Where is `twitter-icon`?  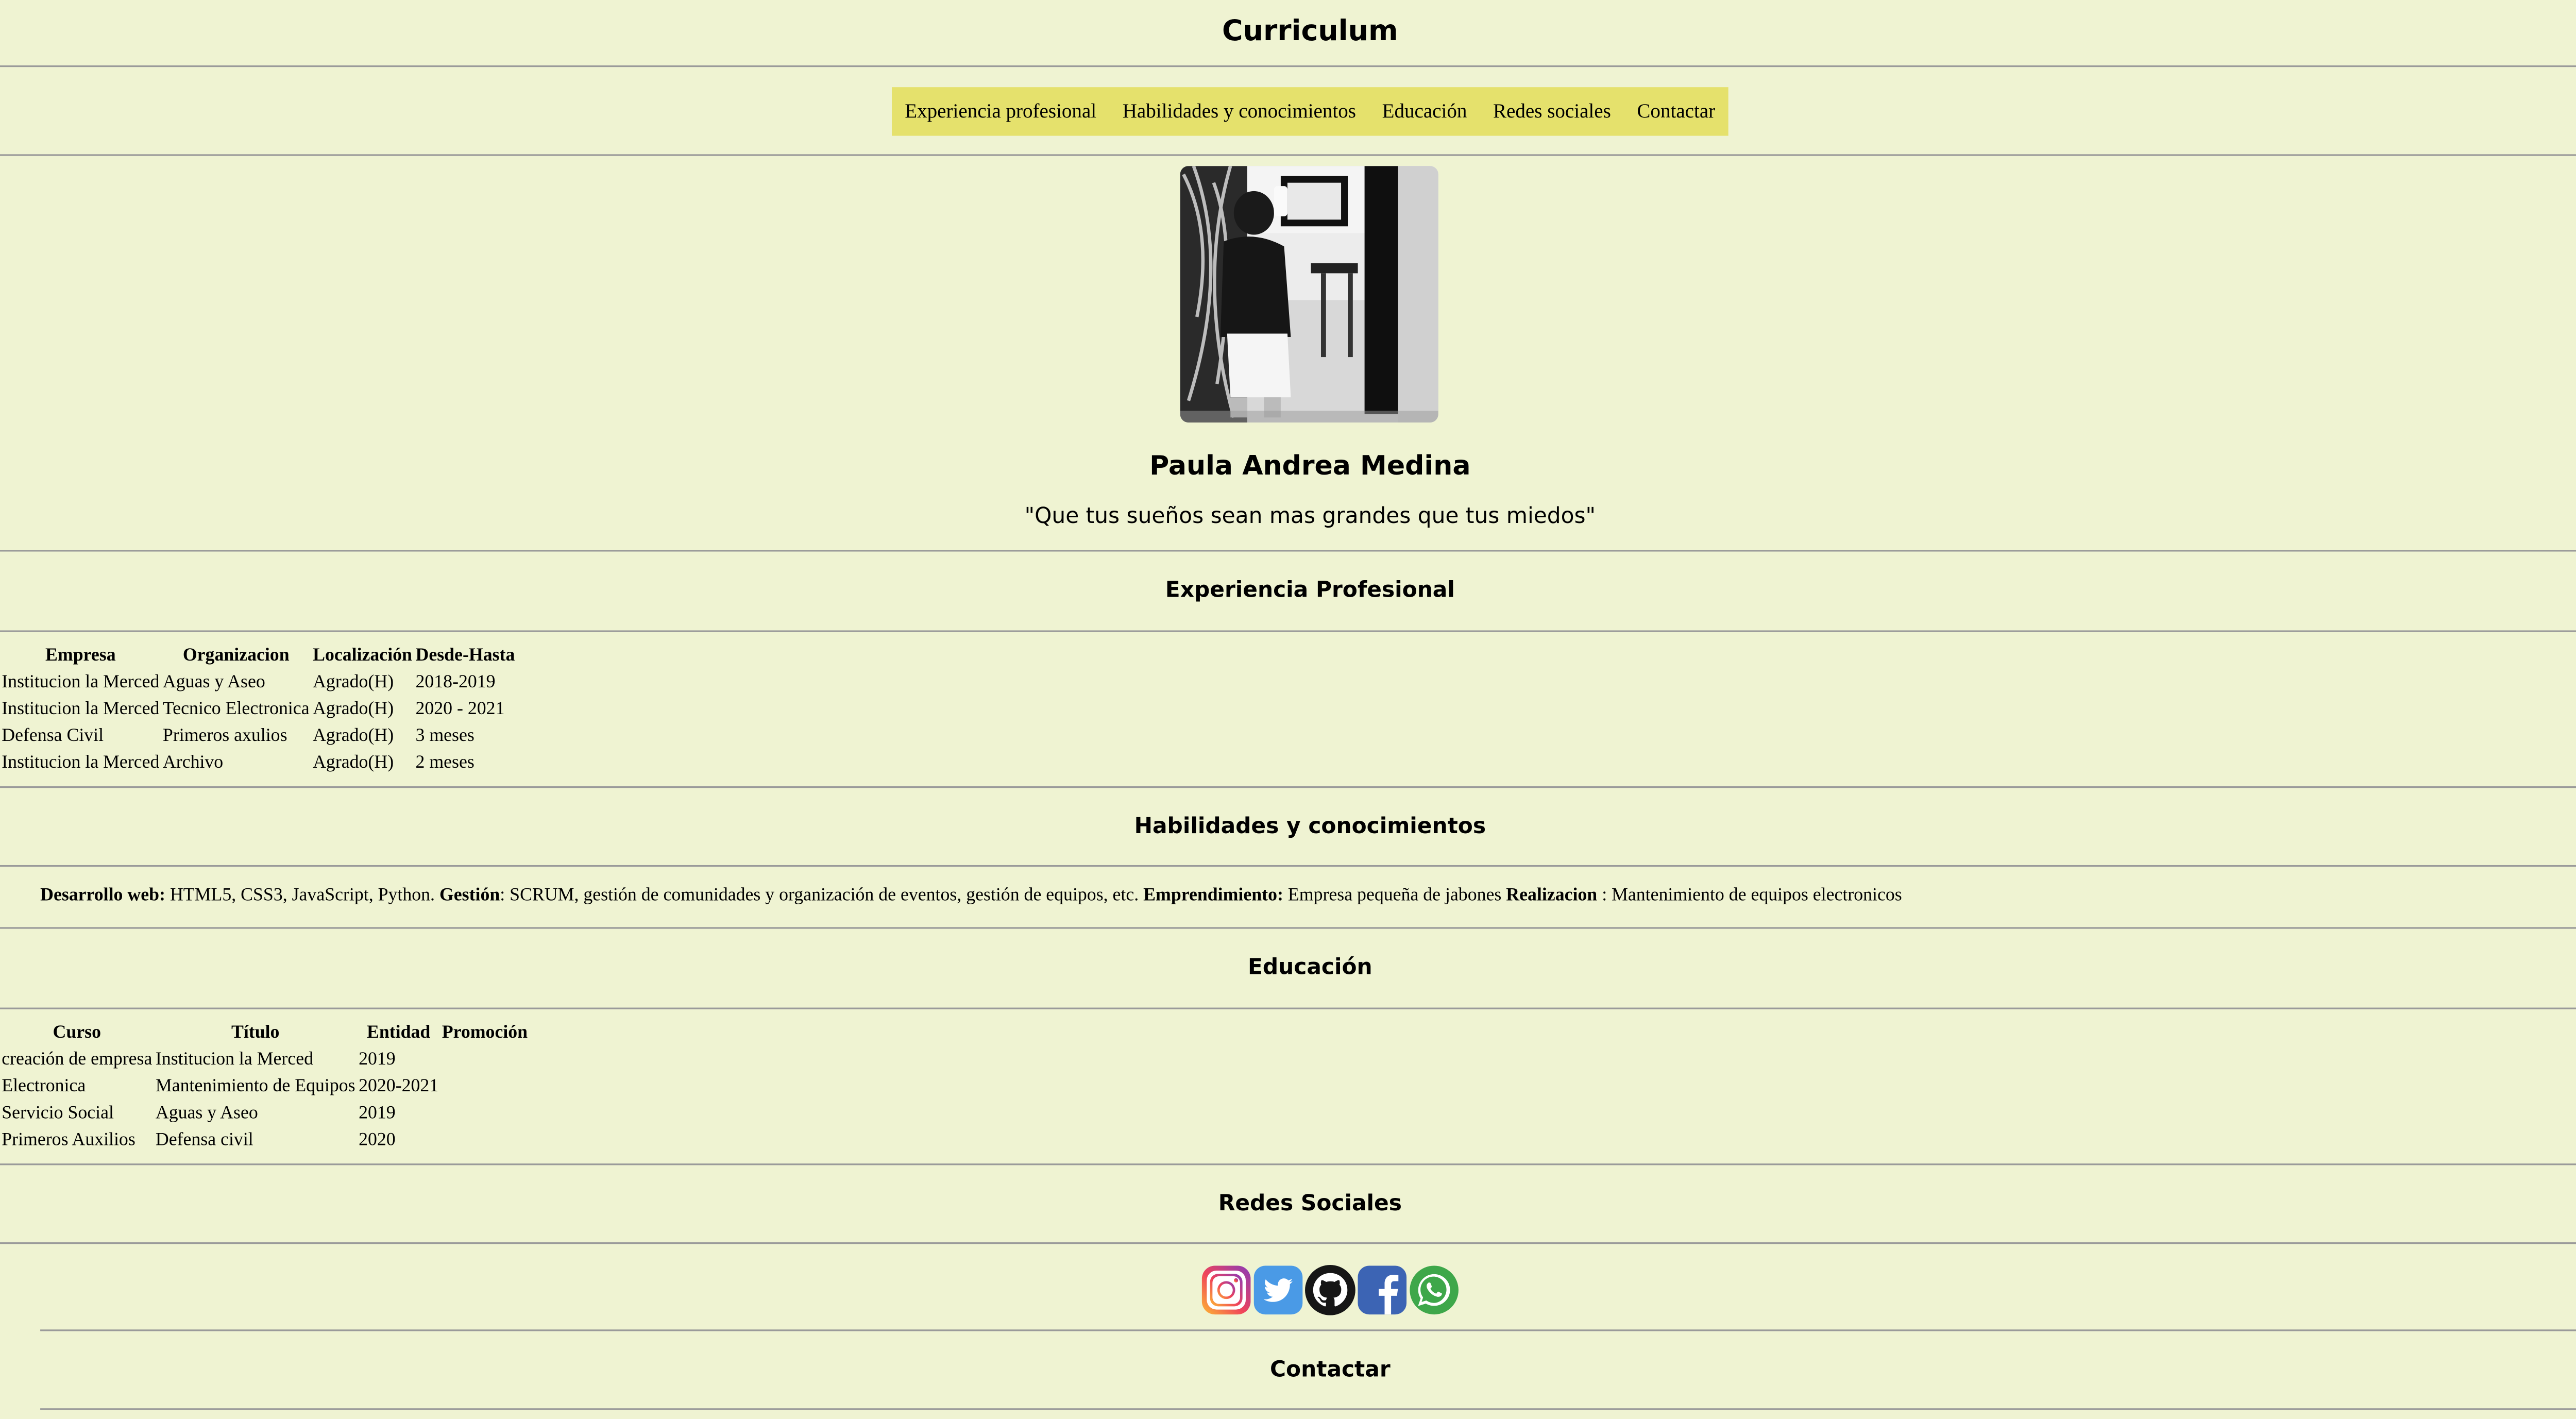 twitter-icon is located at coordinates (1278, 1290).